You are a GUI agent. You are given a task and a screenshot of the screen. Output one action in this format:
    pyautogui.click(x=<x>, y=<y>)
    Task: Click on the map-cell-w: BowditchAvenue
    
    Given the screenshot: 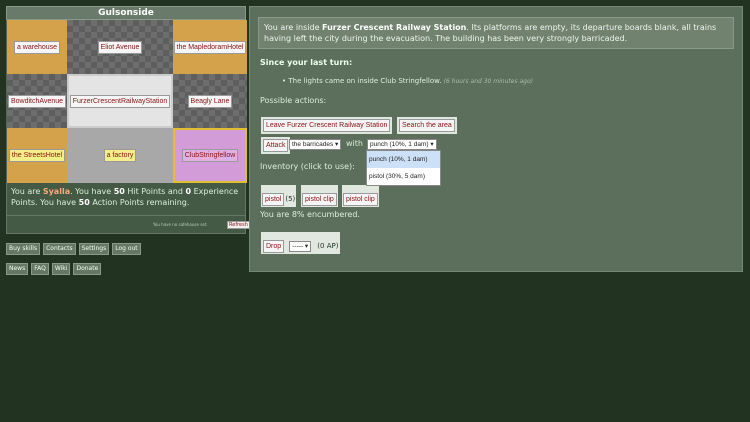 What is the action you would take?
    pyautogui.click(x=37, y=101)
    